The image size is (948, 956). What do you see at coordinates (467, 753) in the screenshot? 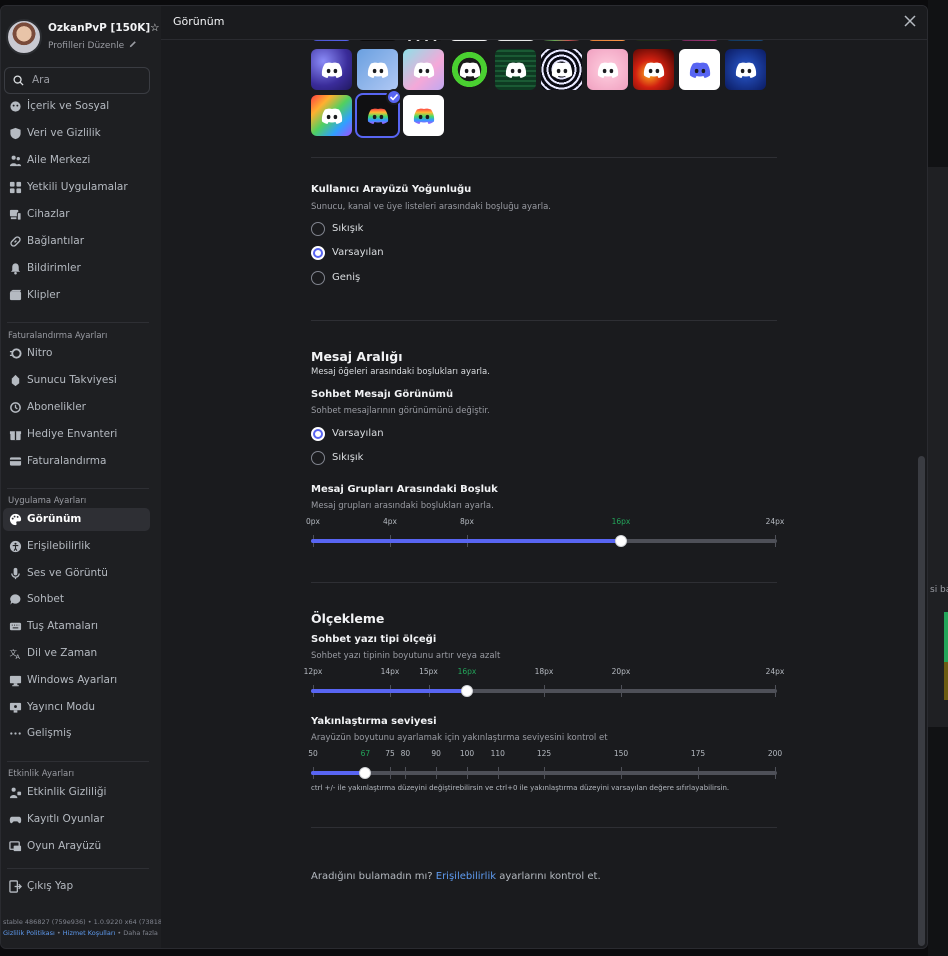
I see `zoom-tick-label: 100` at bounding box center [467, 753].